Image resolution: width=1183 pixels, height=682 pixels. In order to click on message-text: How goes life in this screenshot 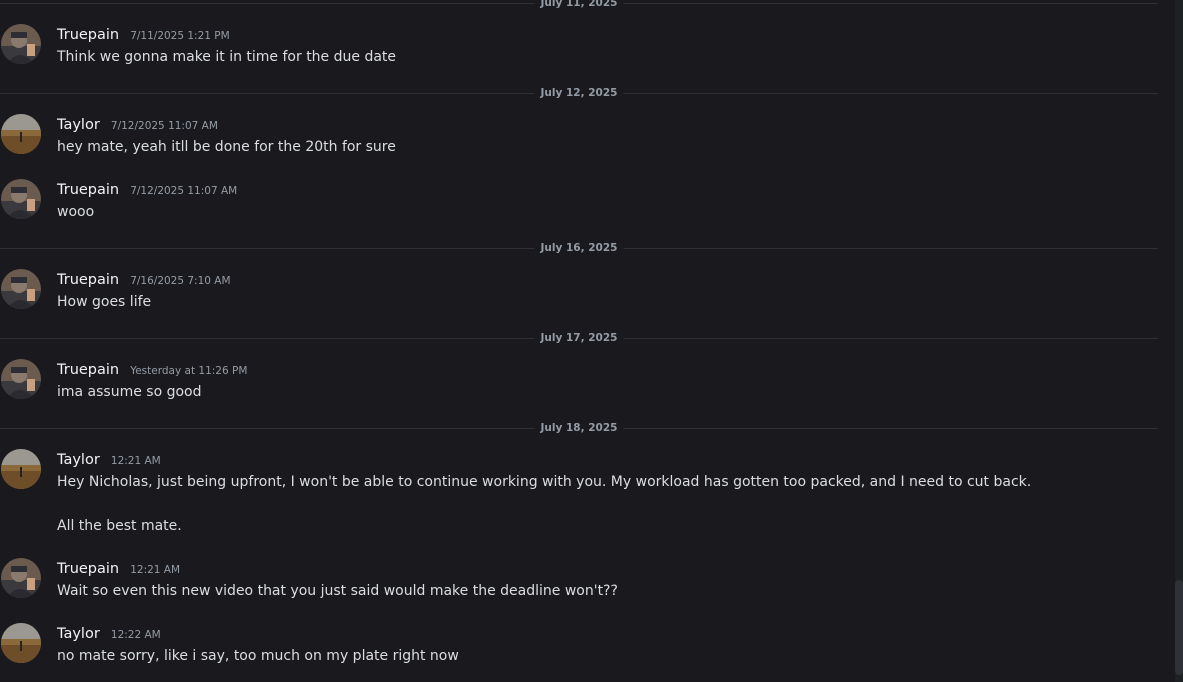, I will do `click(104, 302)`.